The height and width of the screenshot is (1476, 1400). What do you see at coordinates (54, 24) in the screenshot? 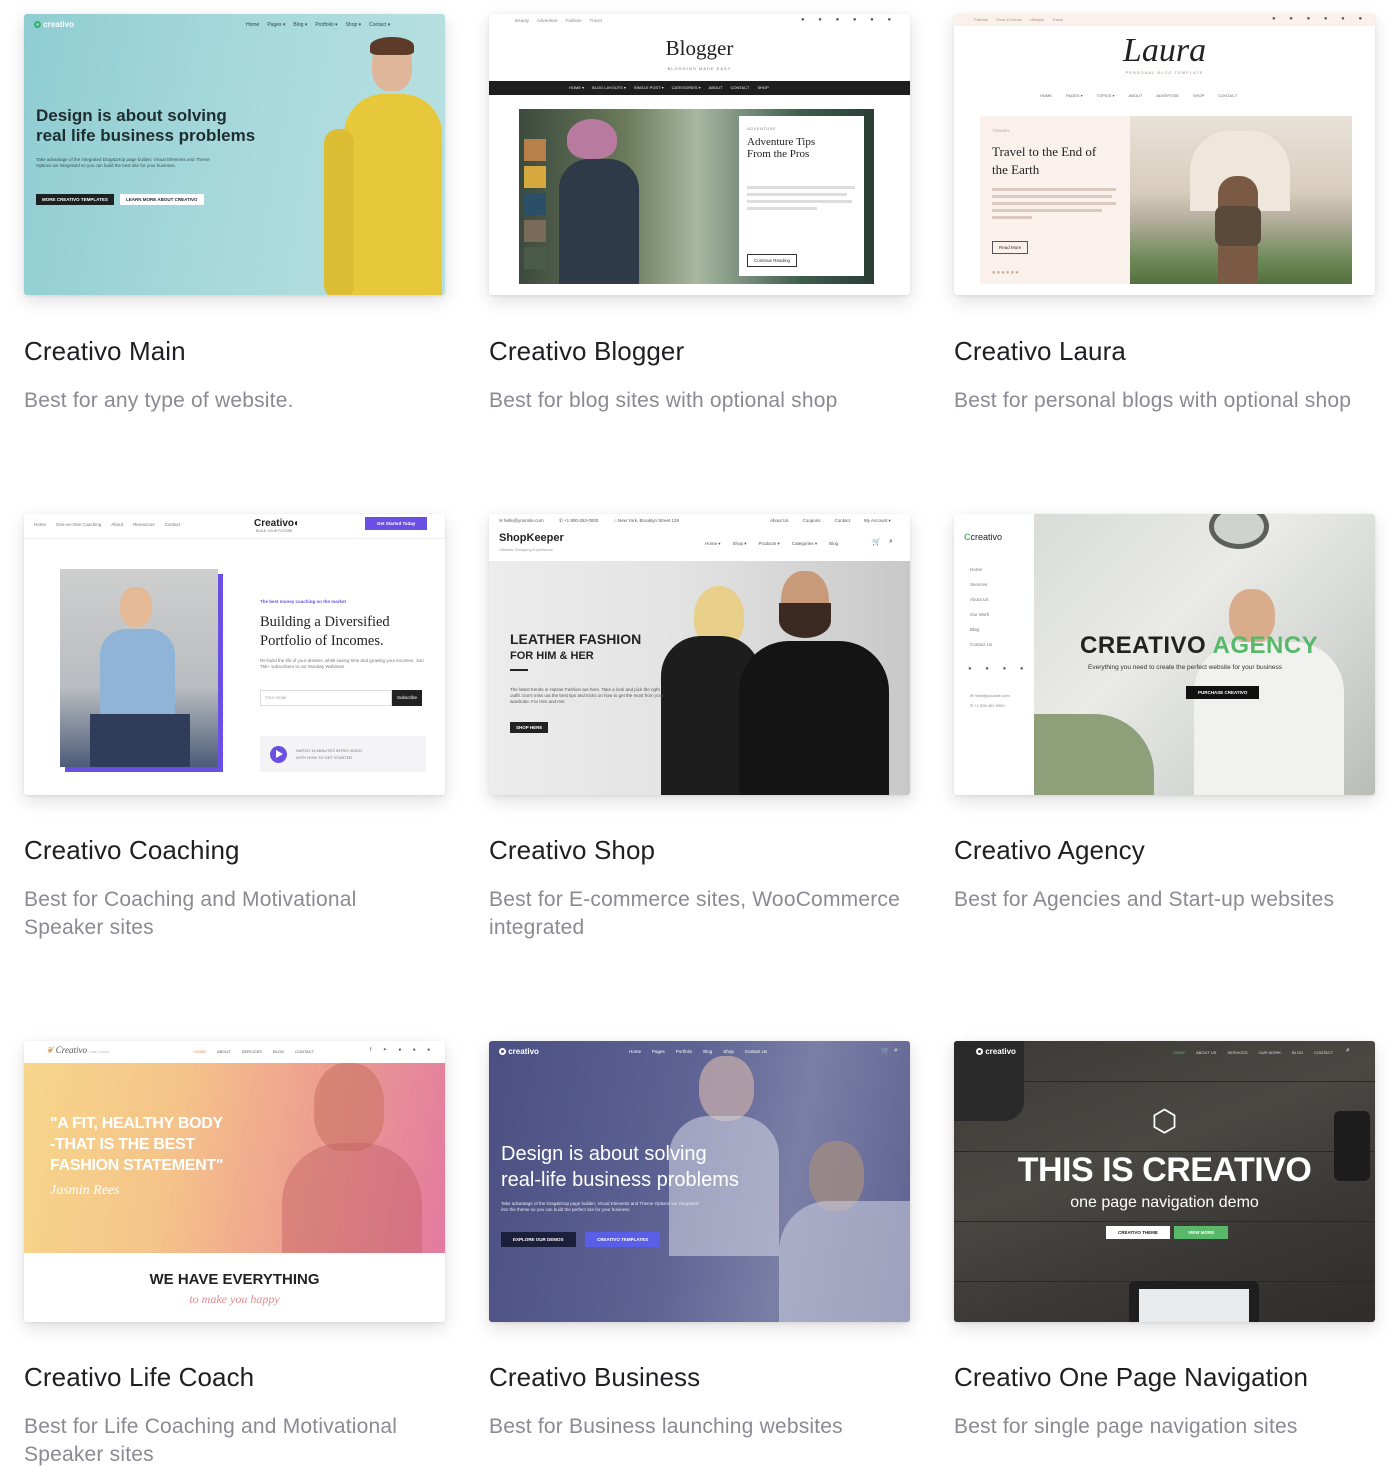
I see `logo: creativo` at bounding box center [54, 24].